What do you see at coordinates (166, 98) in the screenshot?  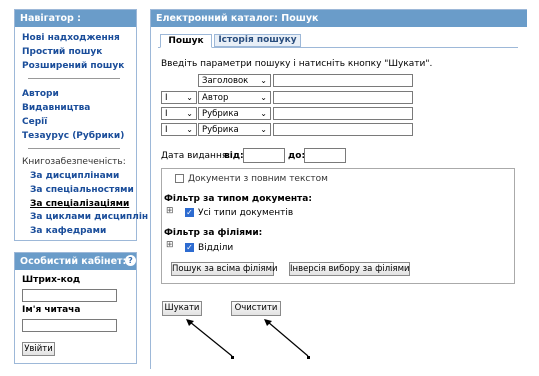 I see `logic-select-2-value: І` at bounding box center [166, 98].